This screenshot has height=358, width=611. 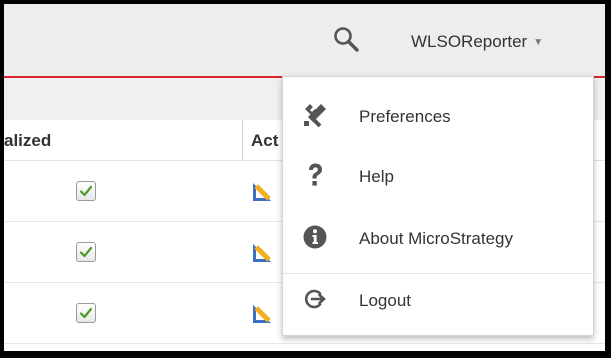 I want to click on menu-item-preferences: Preferences, so click(x=438, y=116).